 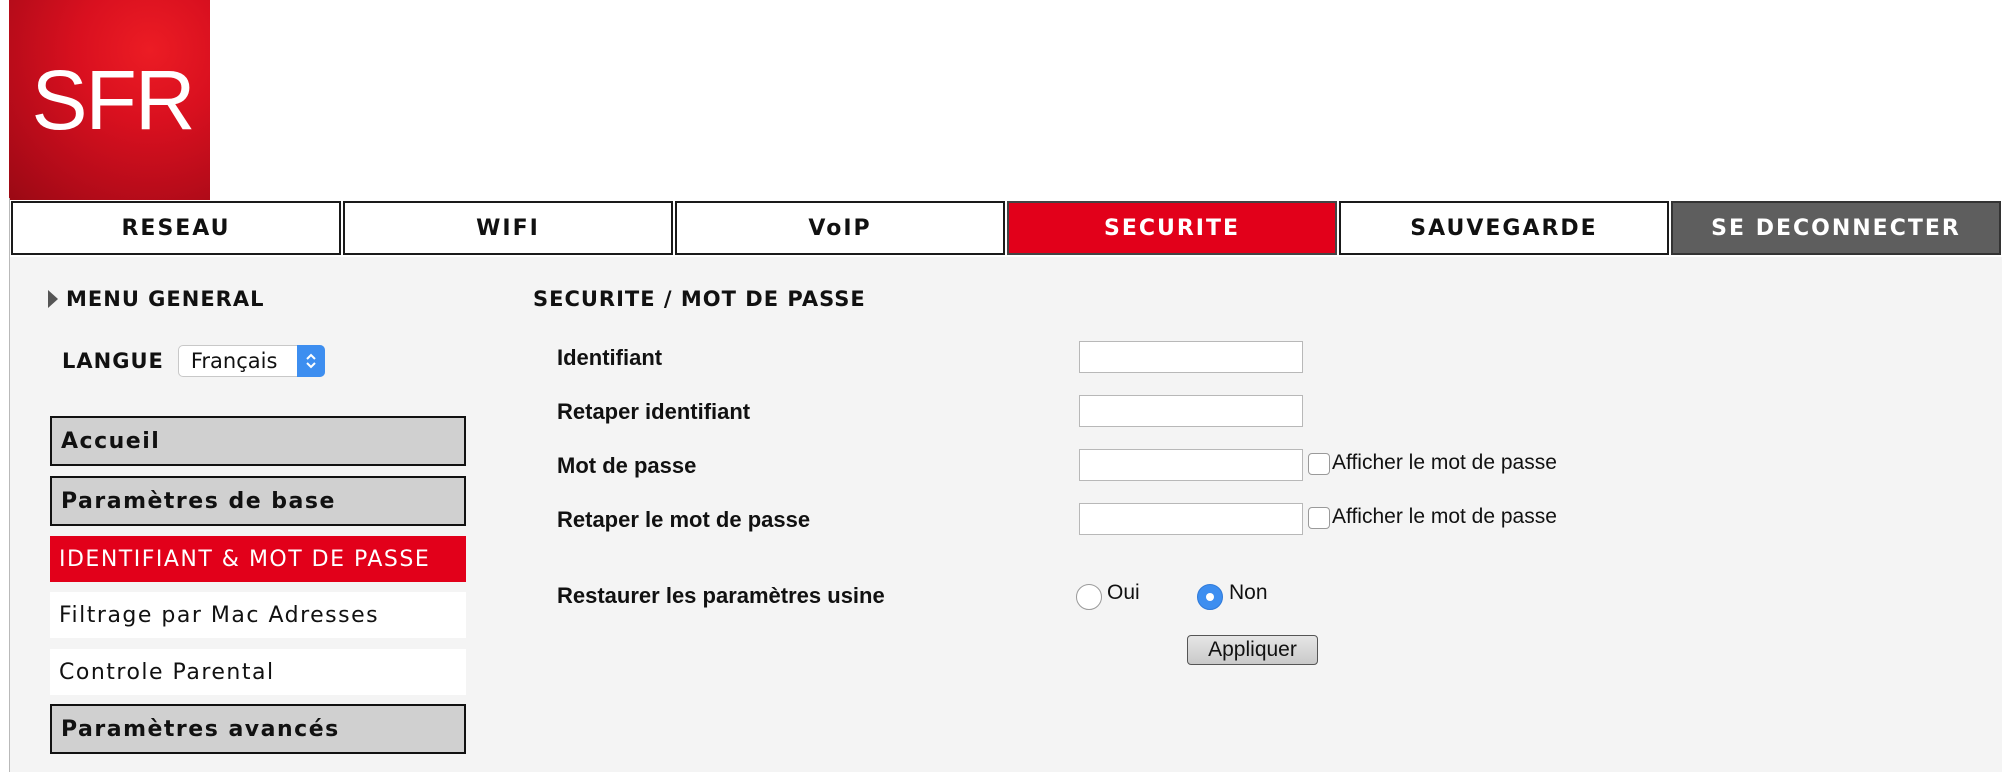 I want to click on page-title: SECURITE / MOT DE PASSE, so click(x=699, y=299).